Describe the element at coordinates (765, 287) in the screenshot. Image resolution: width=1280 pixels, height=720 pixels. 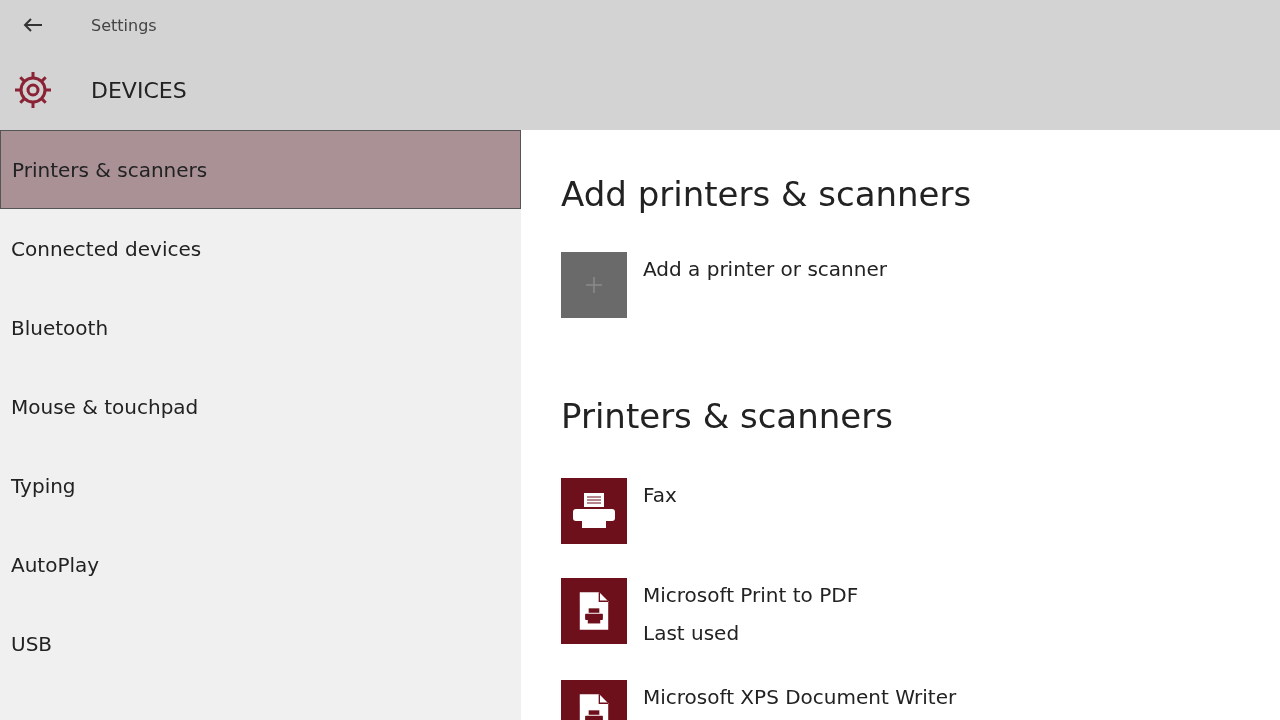
I see `add-printer-link: Add a printer or scanner` at that location.